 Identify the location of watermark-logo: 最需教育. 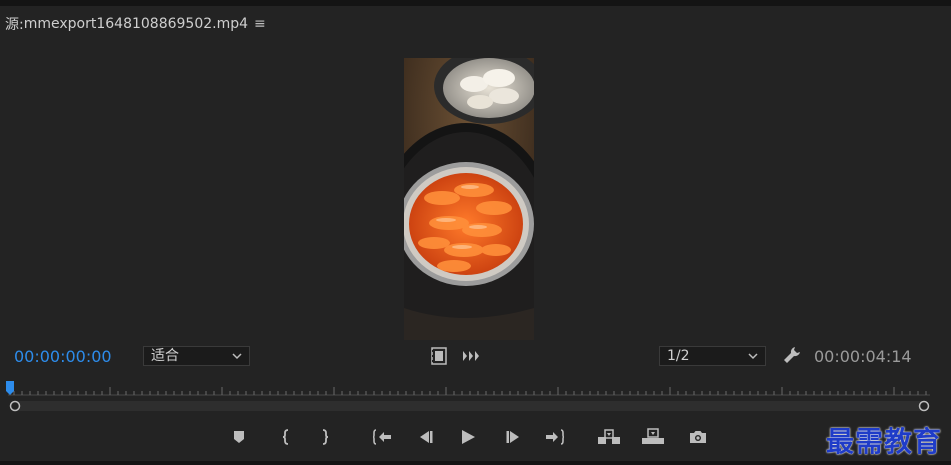
(884, 441).